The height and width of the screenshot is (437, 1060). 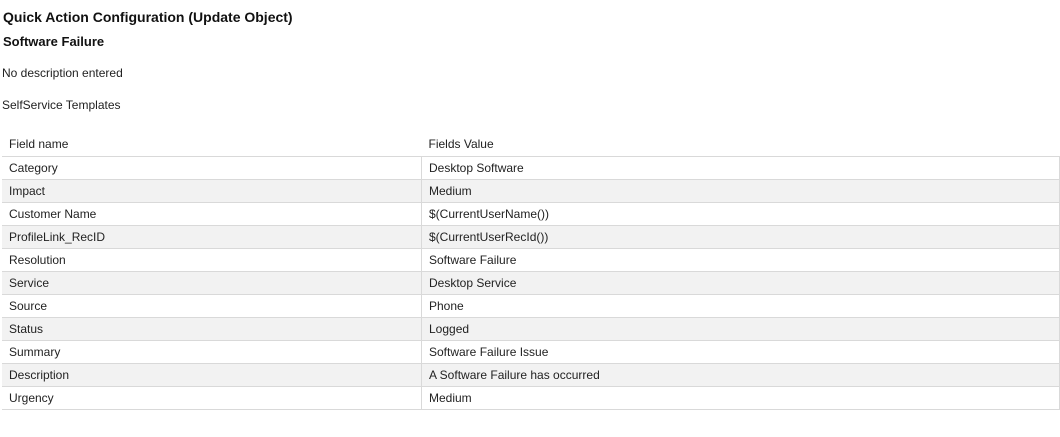 I want to click on field-value-cell: Desktop Service, so click(x=740, y=283).